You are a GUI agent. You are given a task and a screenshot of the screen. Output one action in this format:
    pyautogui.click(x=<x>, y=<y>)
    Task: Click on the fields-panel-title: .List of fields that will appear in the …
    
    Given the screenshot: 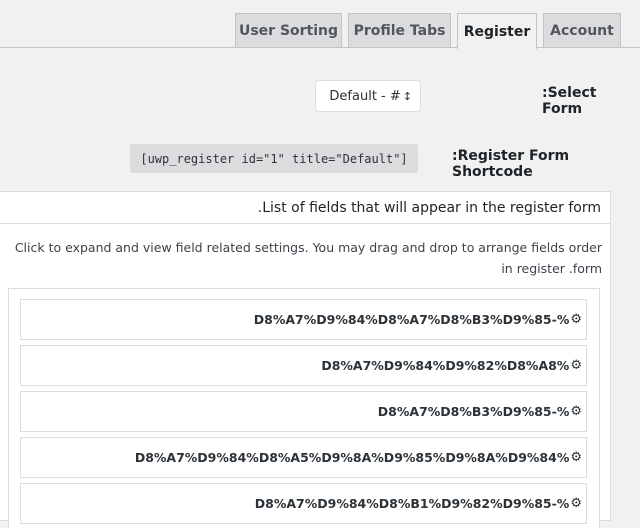 What is the action you would take?
    pyautogui.click(x=305, y=208)
    